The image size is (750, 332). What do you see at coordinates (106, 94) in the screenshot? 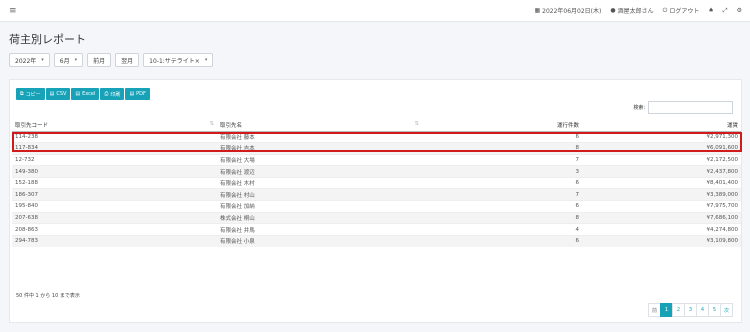
I see `print-icon: ⎙` at bounding box center [106, 94].